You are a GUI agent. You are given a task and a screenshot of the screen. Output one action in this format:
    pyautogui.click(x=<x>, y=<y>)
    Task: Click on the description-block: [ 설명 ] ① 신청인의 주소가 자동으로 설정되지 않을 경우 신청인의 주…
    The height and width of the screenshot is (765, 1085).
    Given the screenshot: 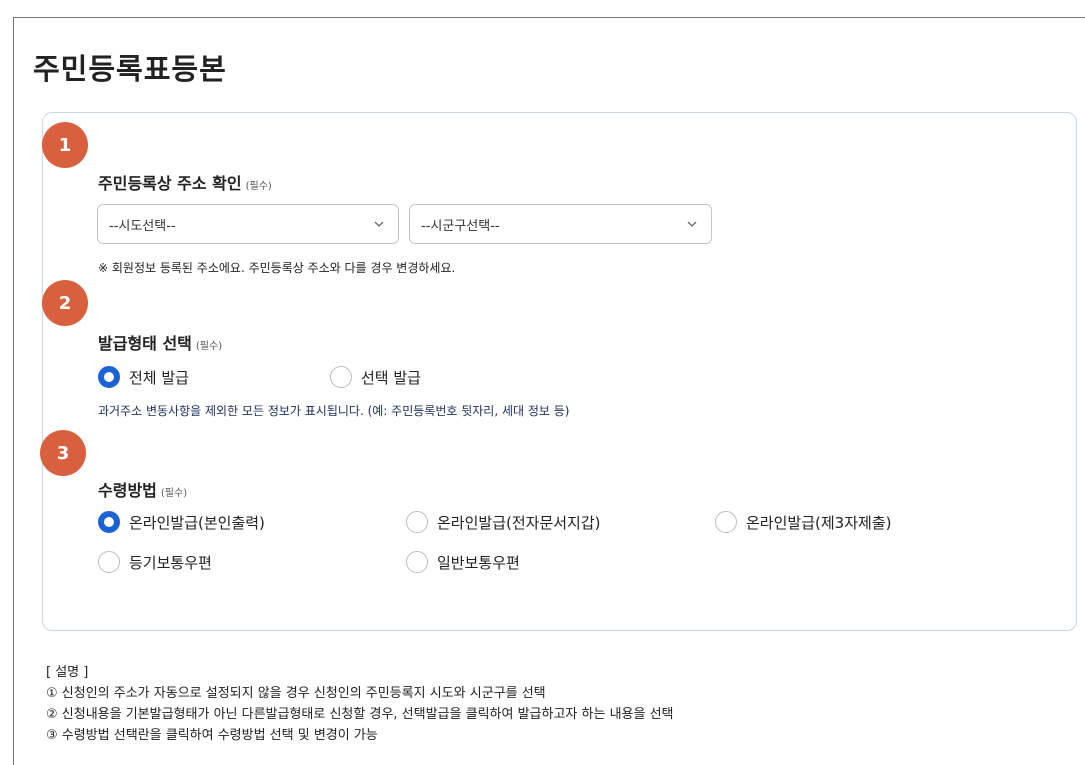 What is the action you would take?
    pyautogui.click(x=360, y=704)
    